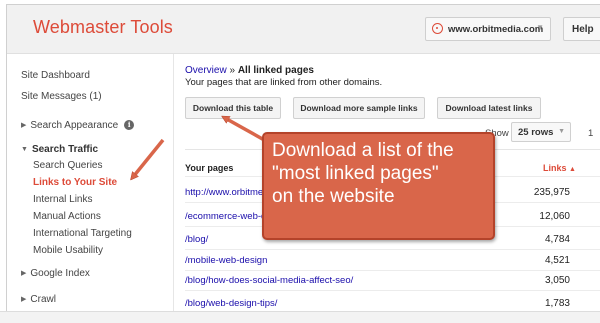 This screenshot has width=600, height=323. What do you see at coordinates (82, 233) in the screenshot?
I see `sidebar-item-international-targeting: International Targeting` at bounding box center [82, 233].